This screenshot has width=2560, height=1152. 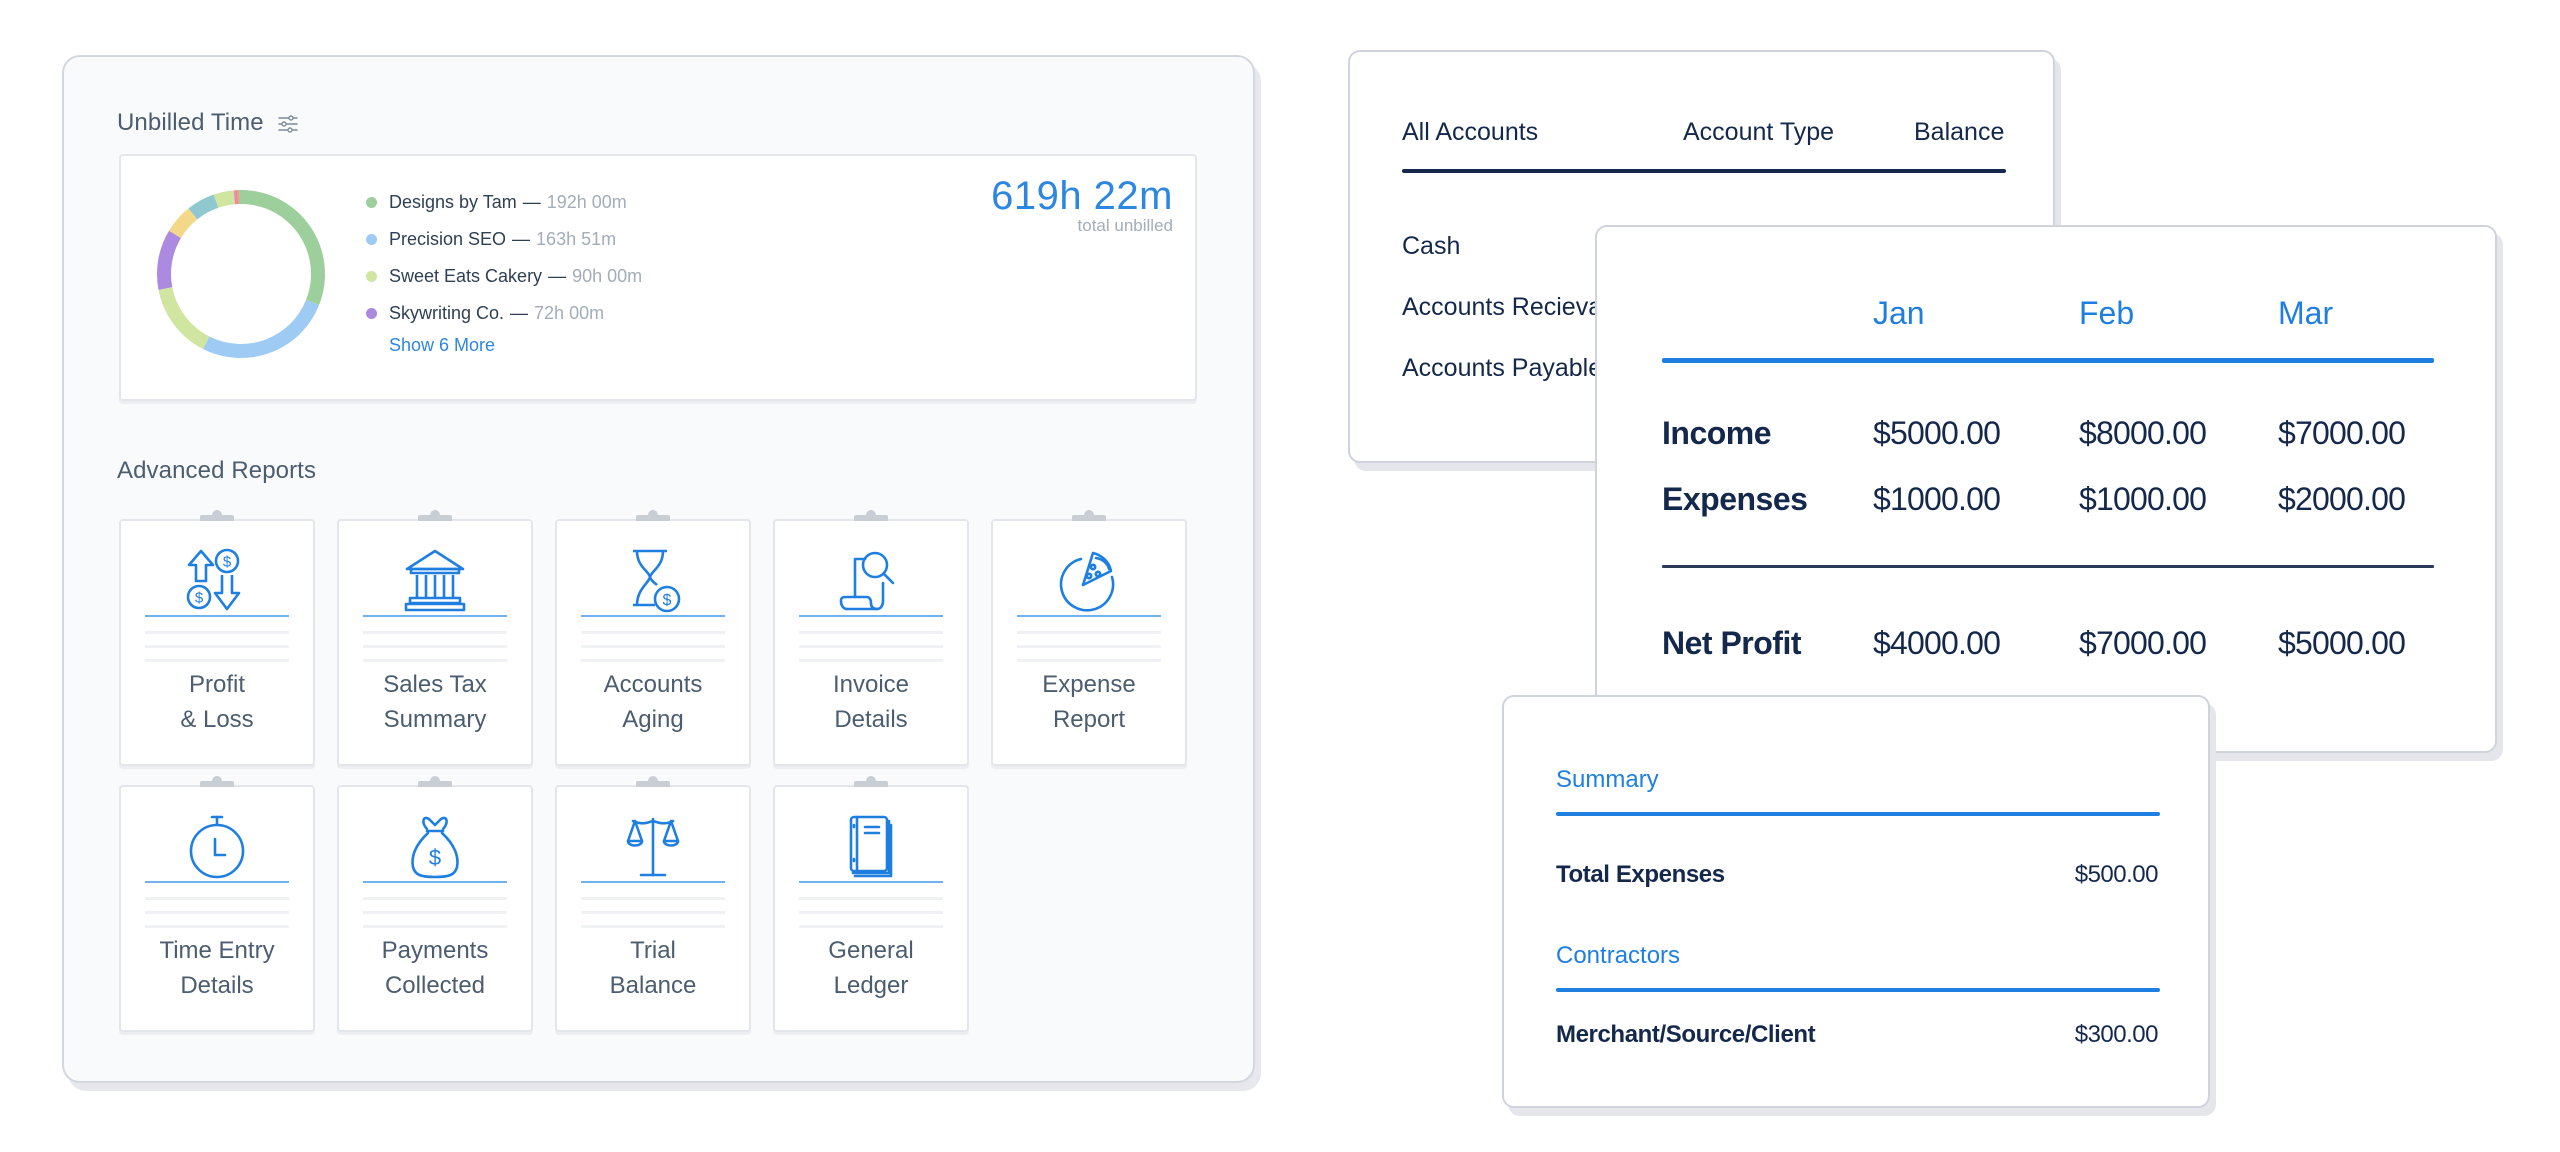 I want to click on legend-item: Skywriting Co. — 72h 00m, so click(x=504, y=313).